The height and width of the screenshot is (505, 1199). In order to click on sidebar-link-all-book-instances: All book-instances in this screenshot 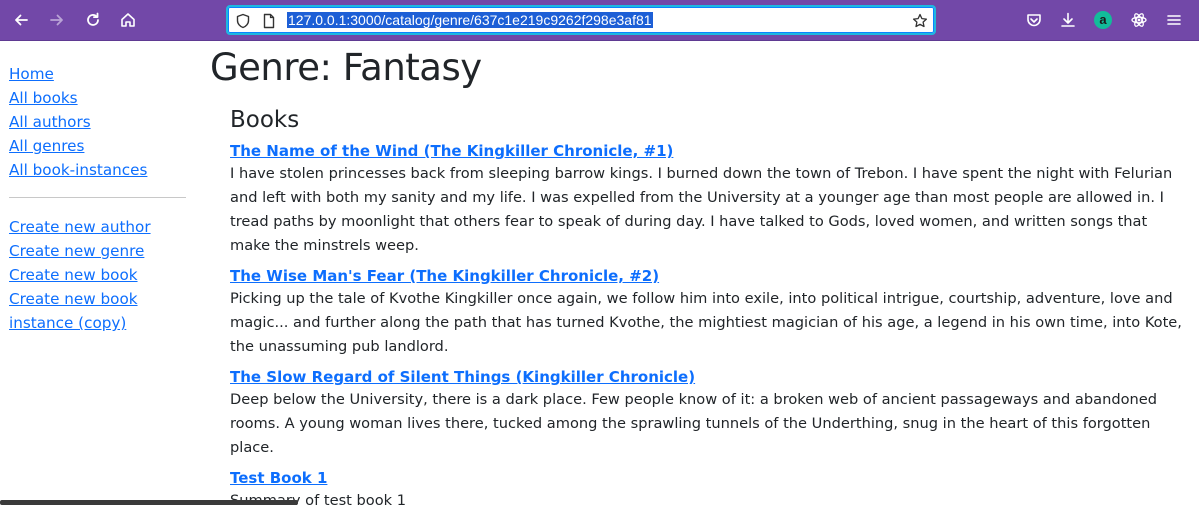, I will do `click(99, 170)`.